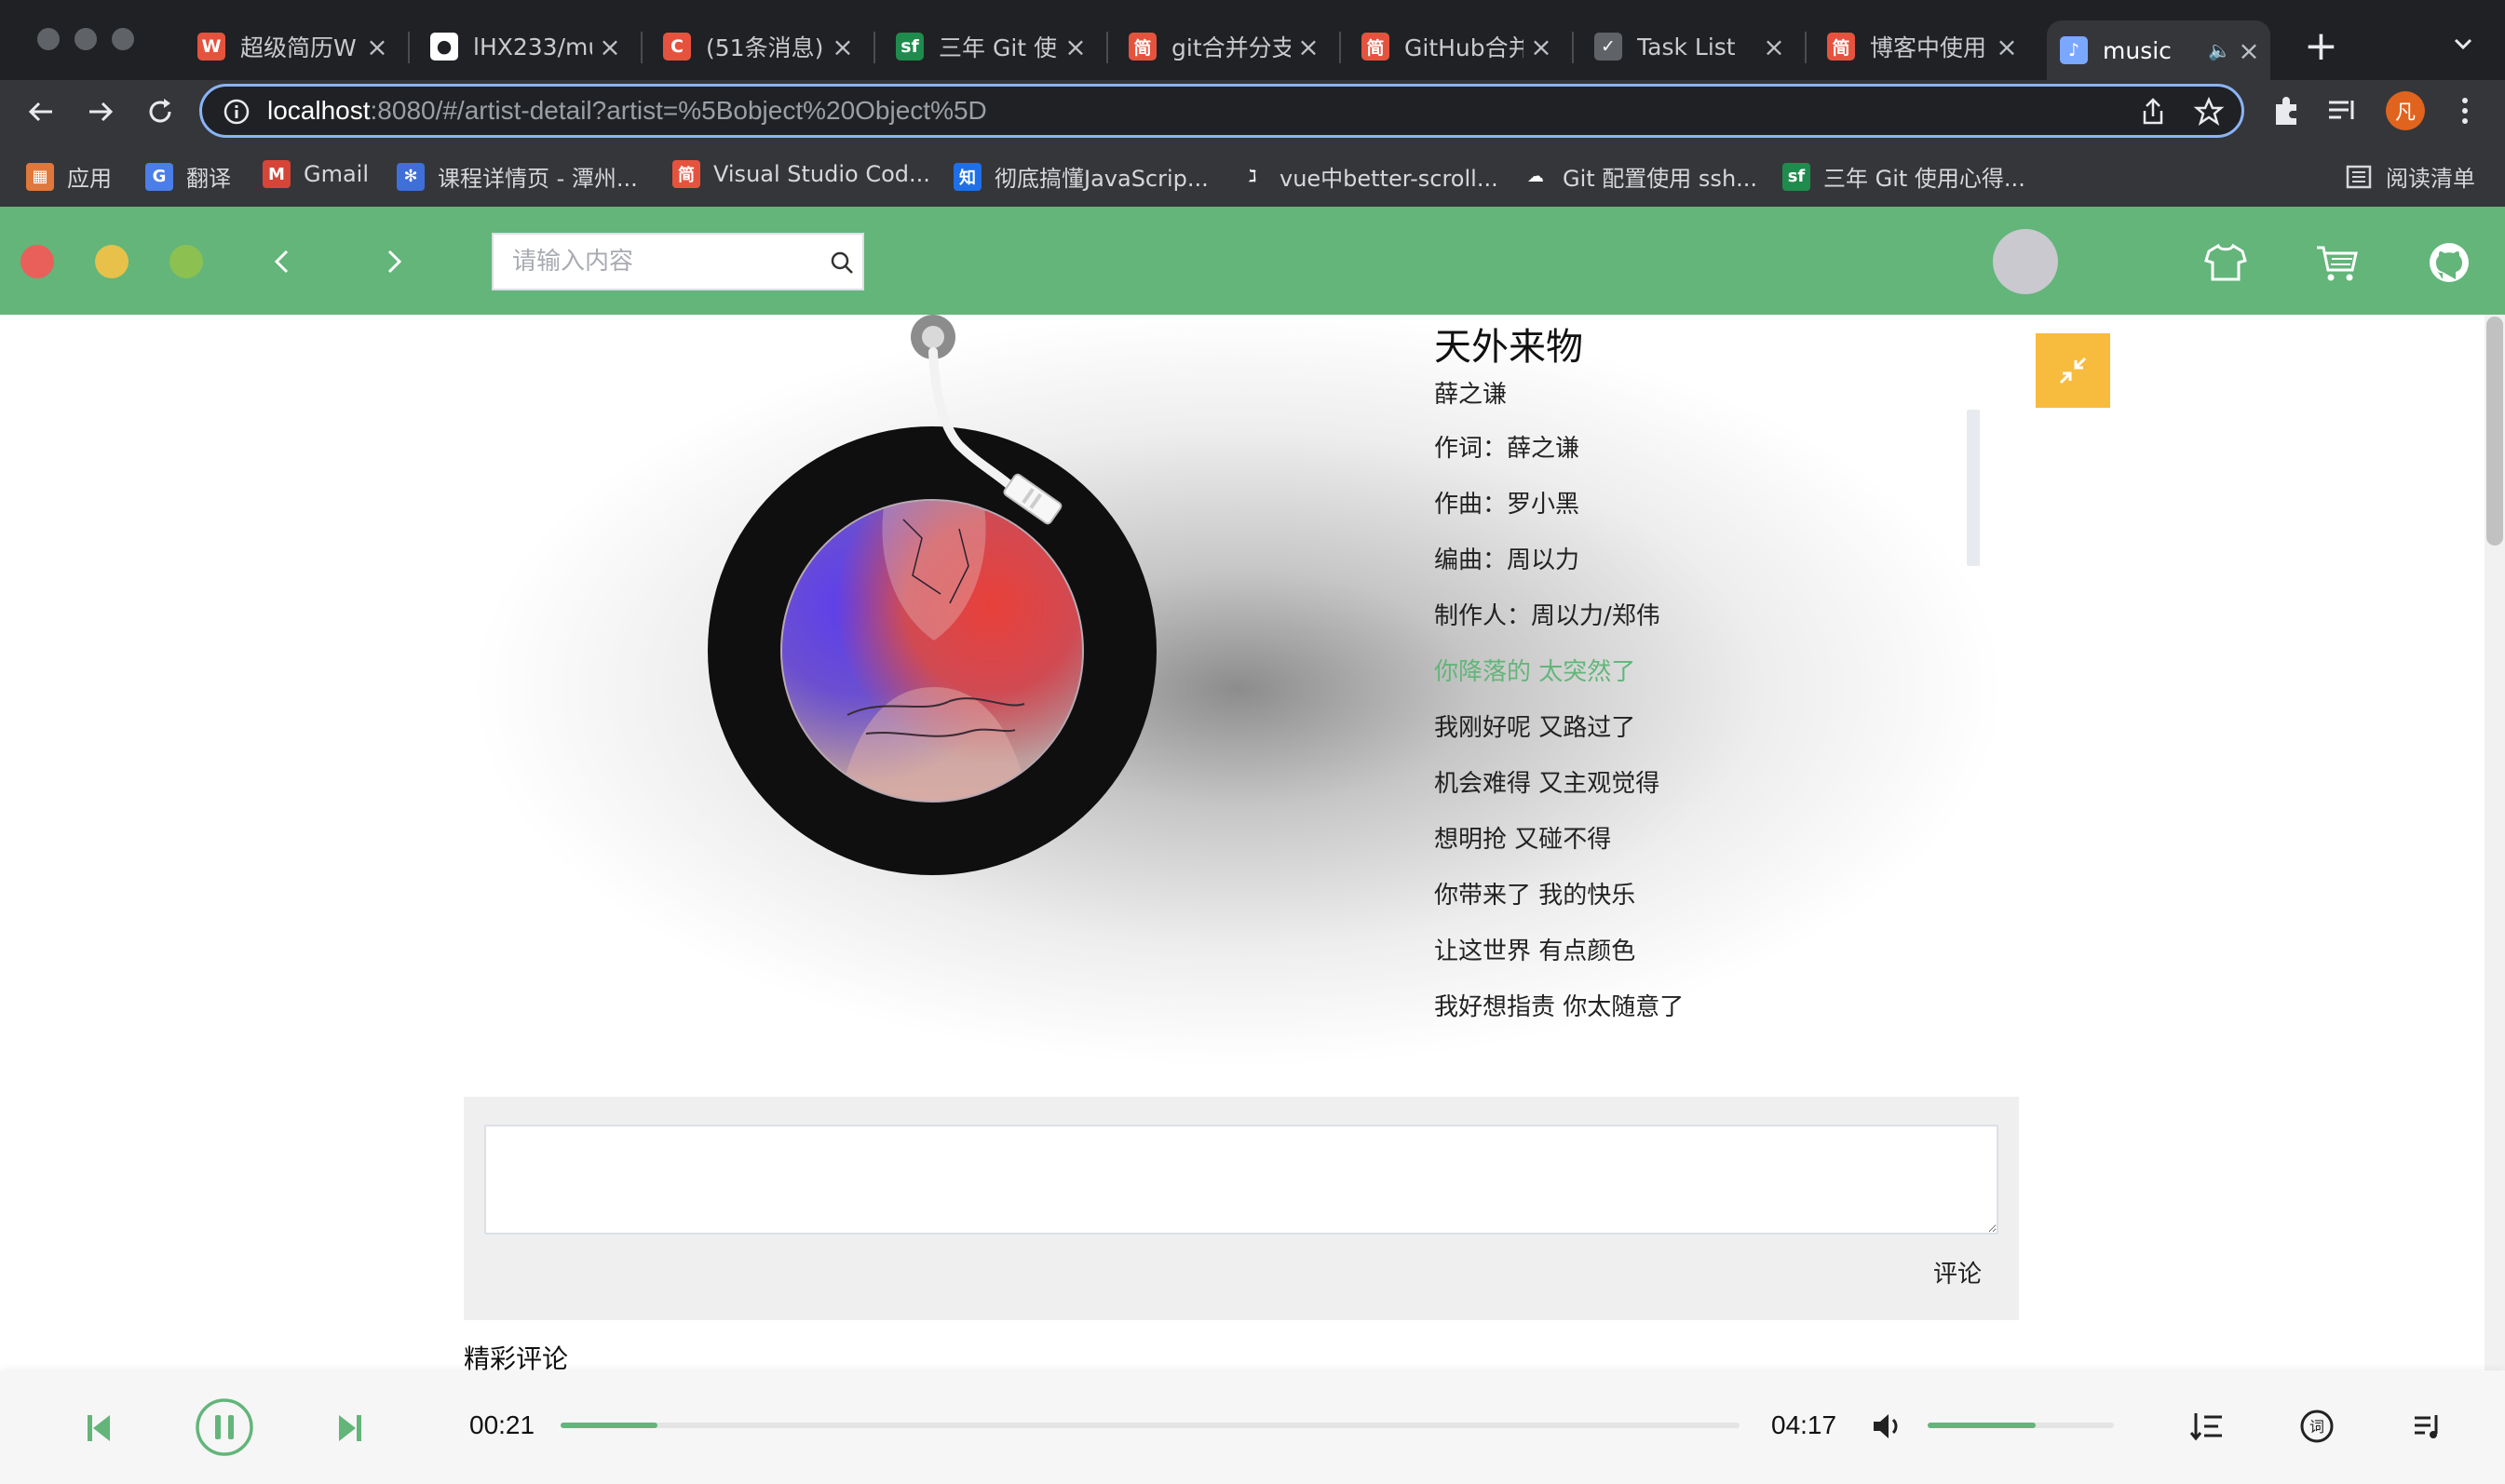  I want to click on lyric-line: 编曲：周以力, so click(1695, 572).